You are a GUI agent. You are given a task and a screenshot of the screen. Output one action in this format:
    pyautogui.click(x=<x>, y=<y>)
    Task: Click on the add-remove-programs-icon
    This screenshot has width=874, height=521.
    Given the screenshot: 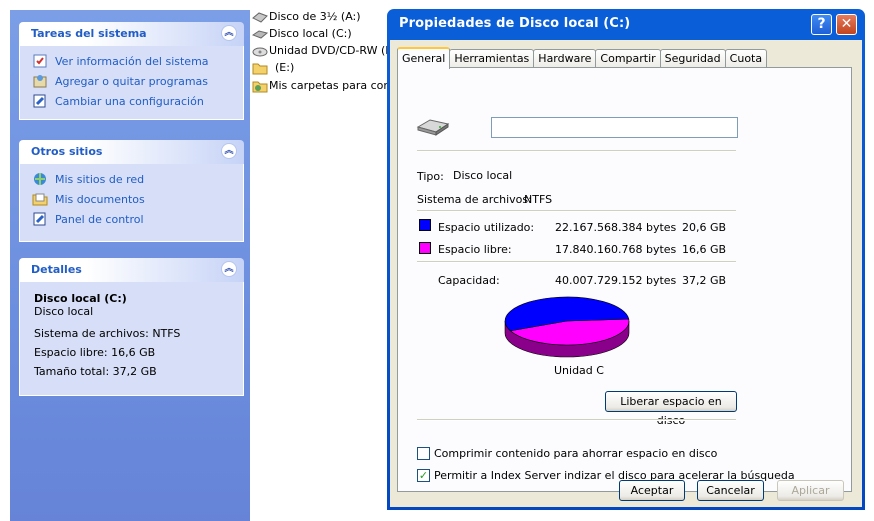 What is the action you would take?
    pyautogui.click(x=40, y=81)
    